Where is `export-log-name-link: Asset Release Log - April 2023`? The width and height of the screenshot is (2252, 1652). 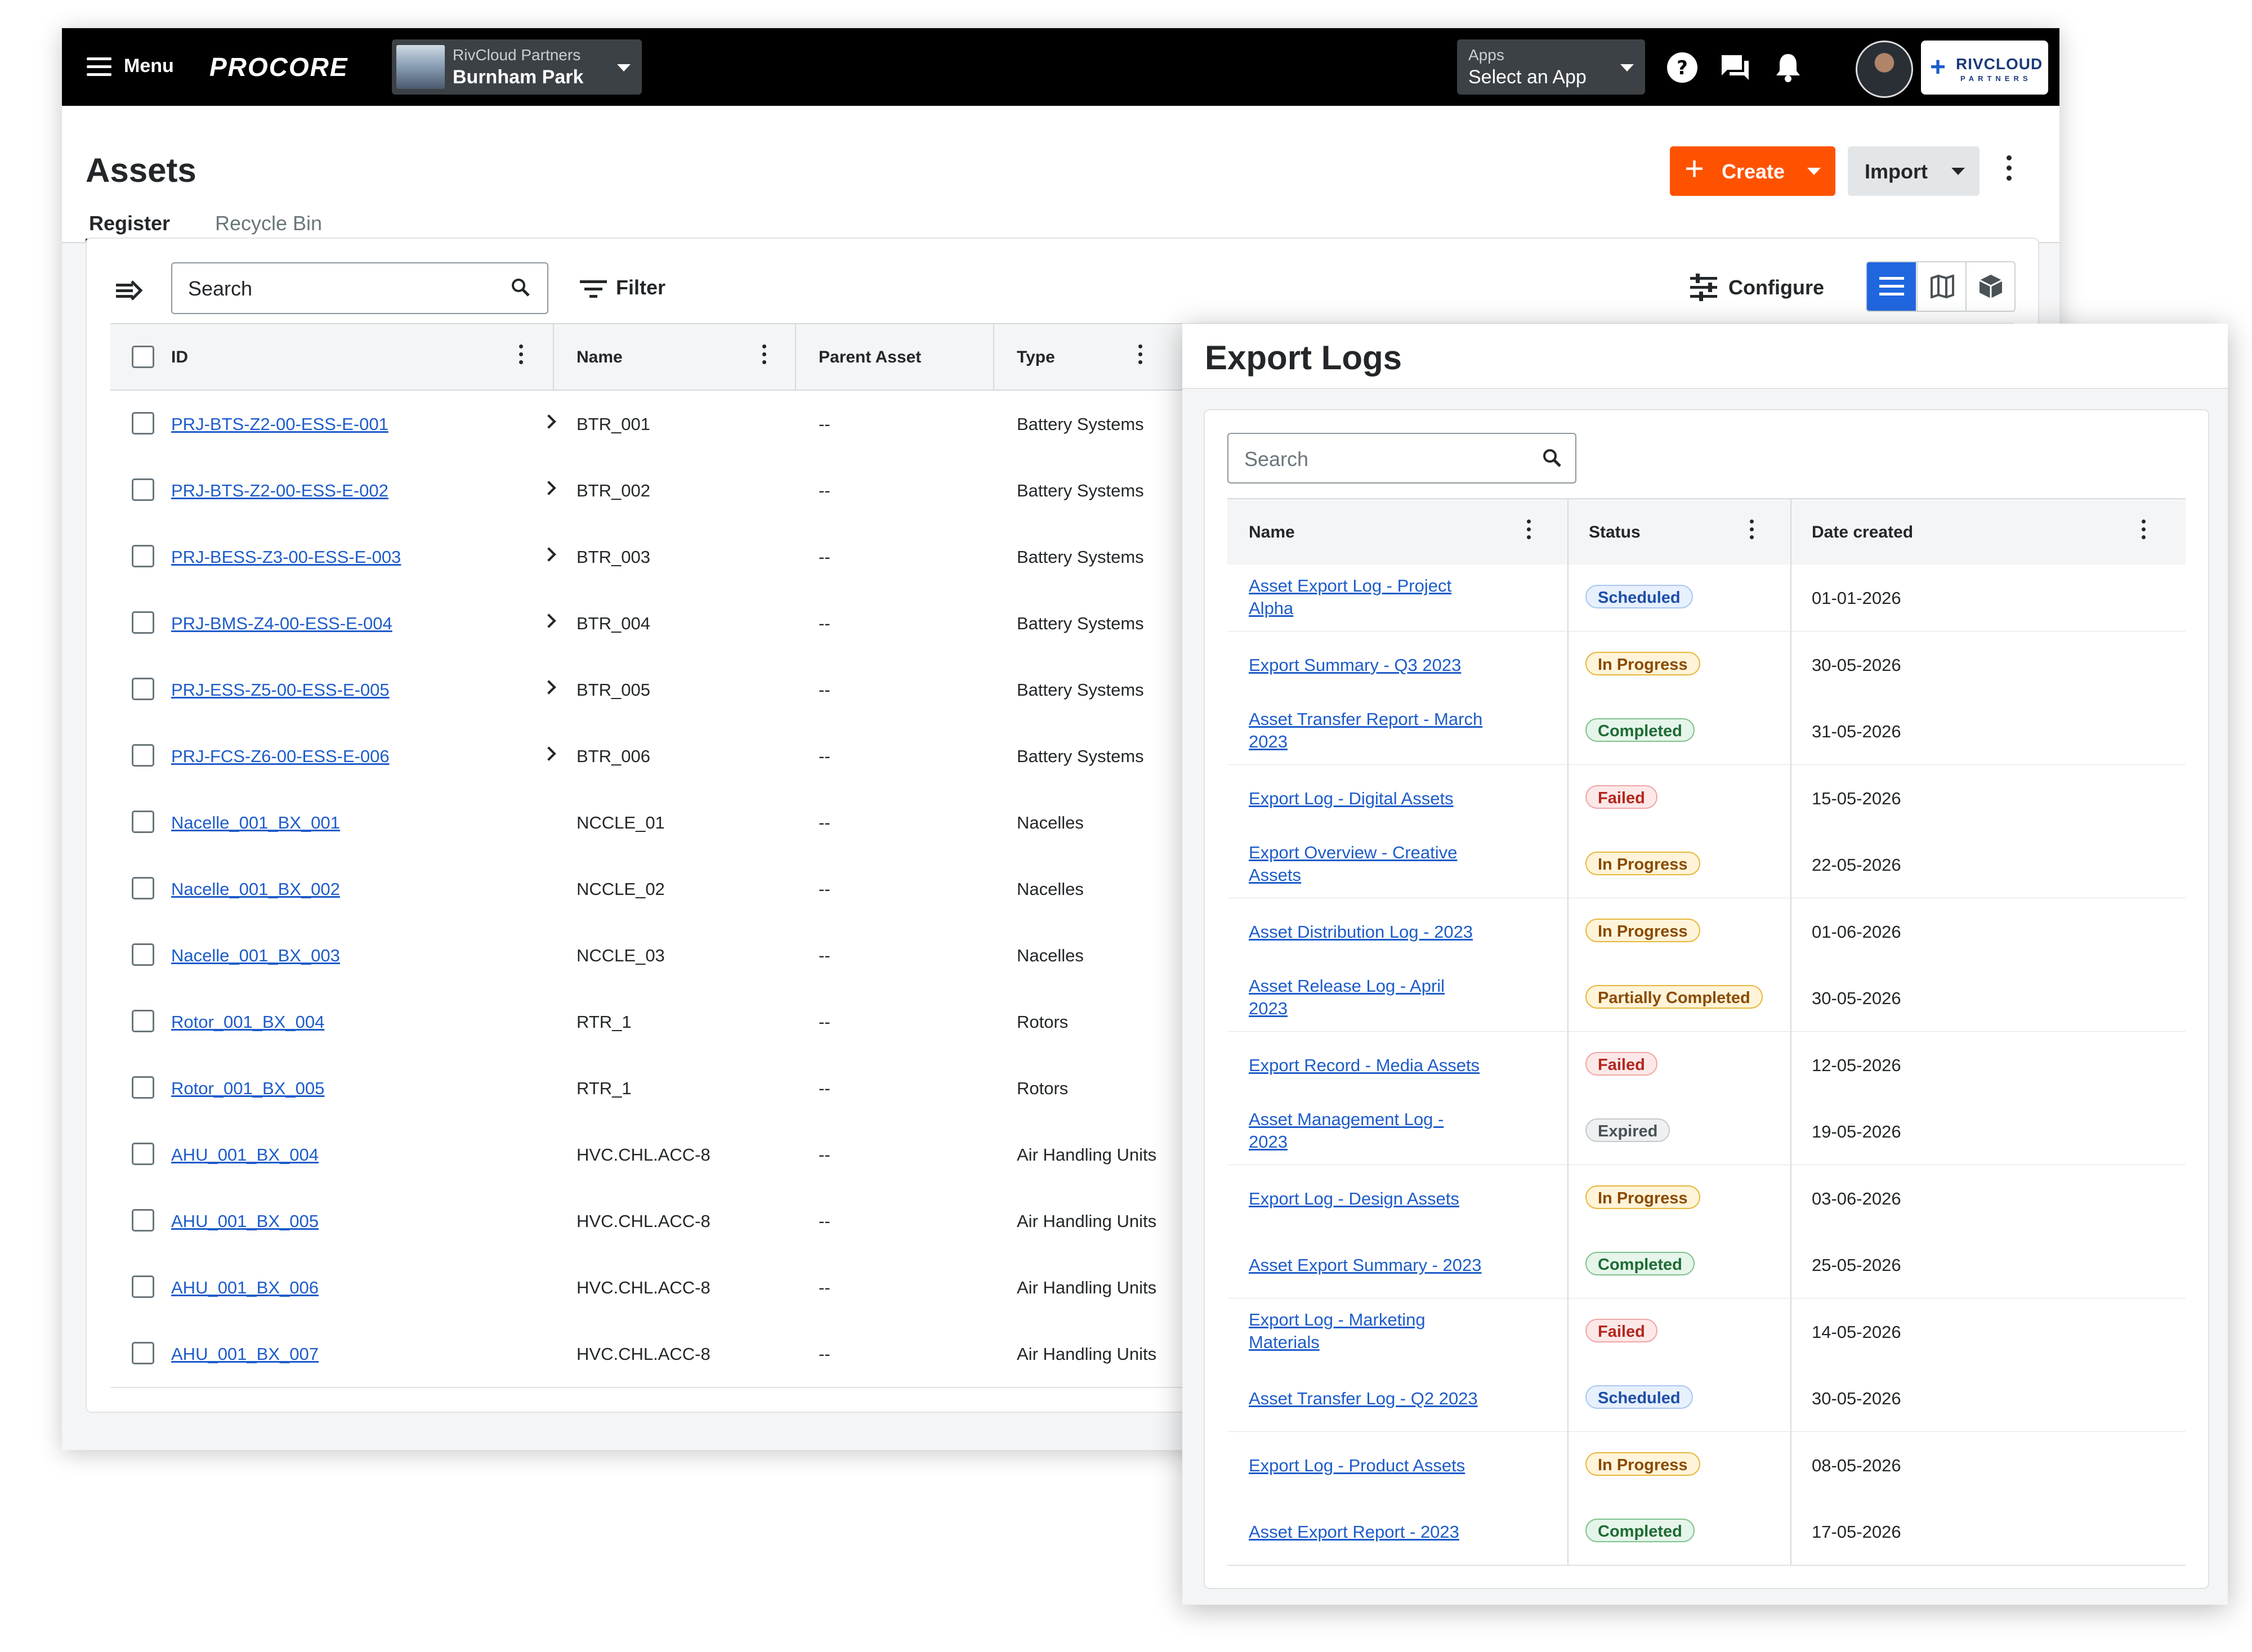 export-log-name-link: Asset Release Log - April 2023 is located at coordinates (1367, 998).